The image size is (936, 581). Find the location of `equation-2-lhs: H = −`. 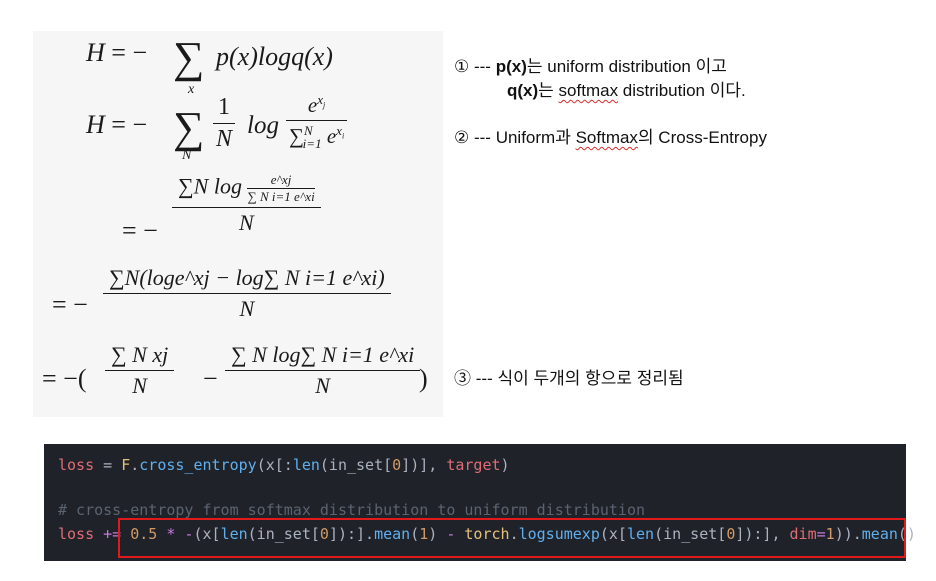

equation-2-lhs: H = − is located at coordinates (117, 124).